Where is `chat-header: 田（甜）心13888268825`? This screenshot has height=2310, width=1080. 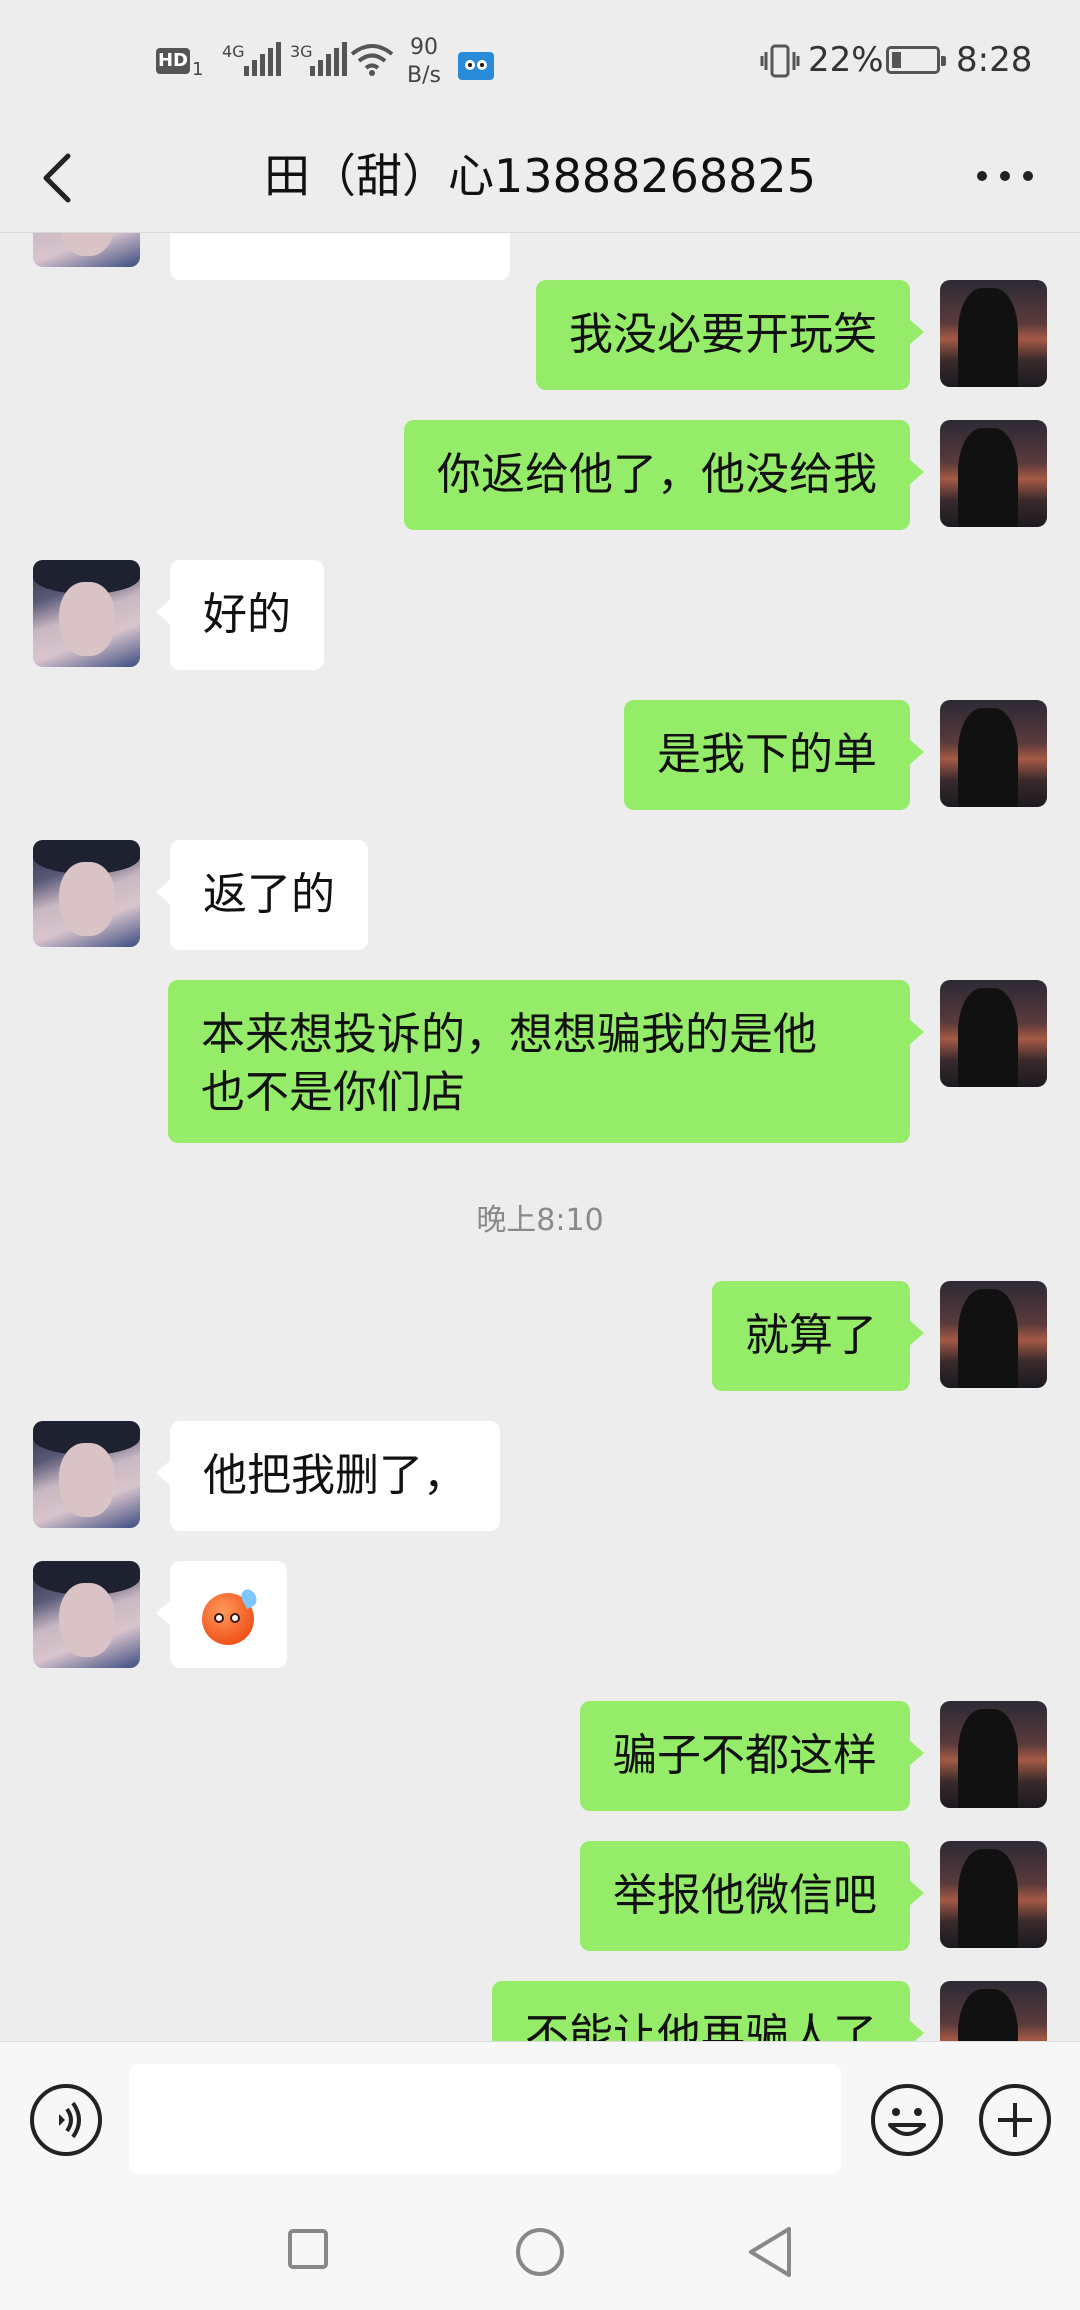
chat-header: 田（甜）心13888268825 is located at coordinates (540, 176).